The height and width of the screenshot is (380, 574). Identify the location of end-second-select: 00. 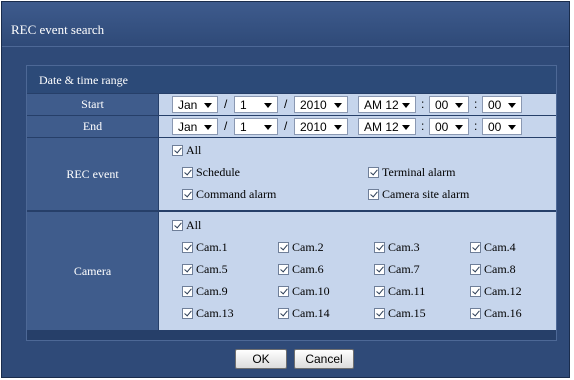
(502, 126).